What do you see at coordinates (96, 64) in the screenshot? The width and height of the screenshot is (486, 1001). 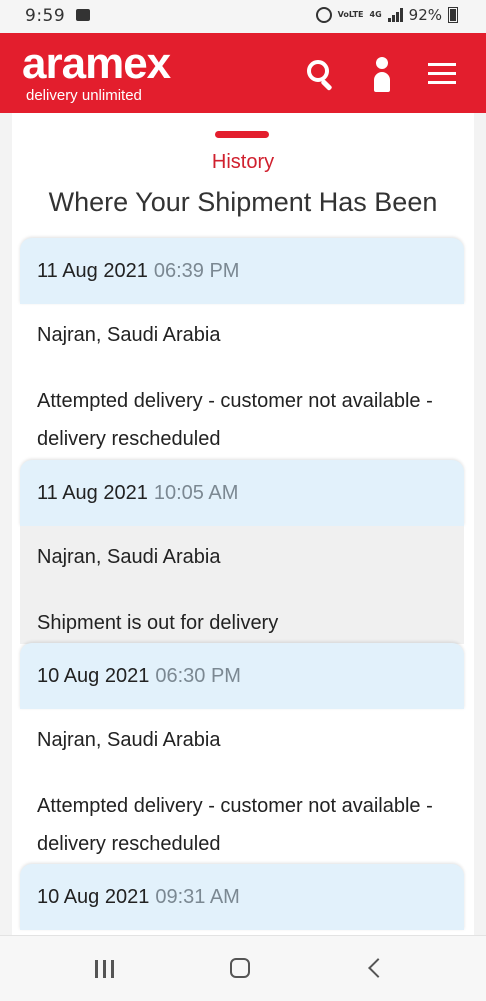 I see `aramex-logo: aramex` at bounding box center [96, 64].